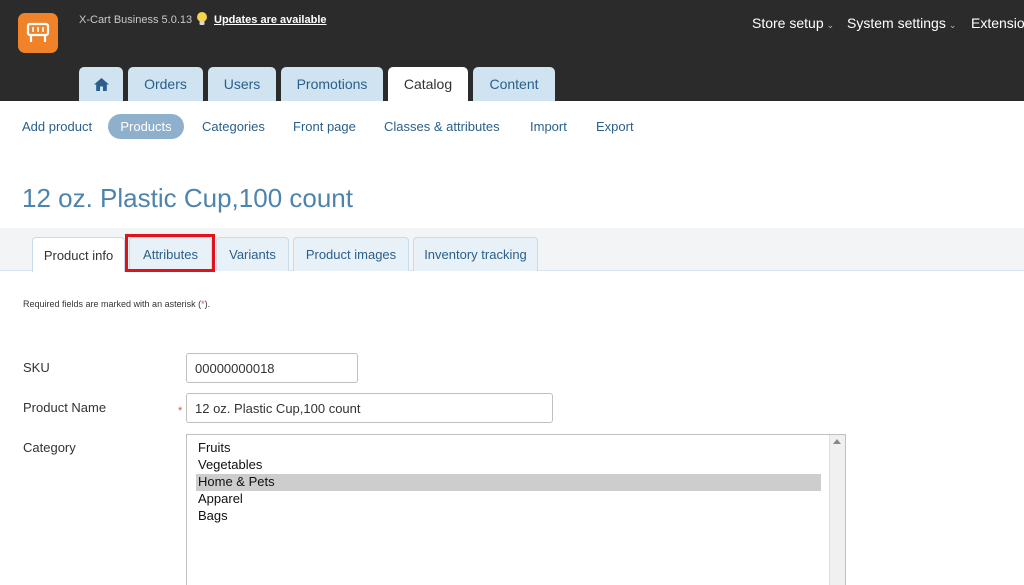 The height and width of the screenshot is (585, 1024). What do you see at coordinates (270, 20) in the screenshot?
I see `updates-link: Updates are available` at bounding box center [270, 20].